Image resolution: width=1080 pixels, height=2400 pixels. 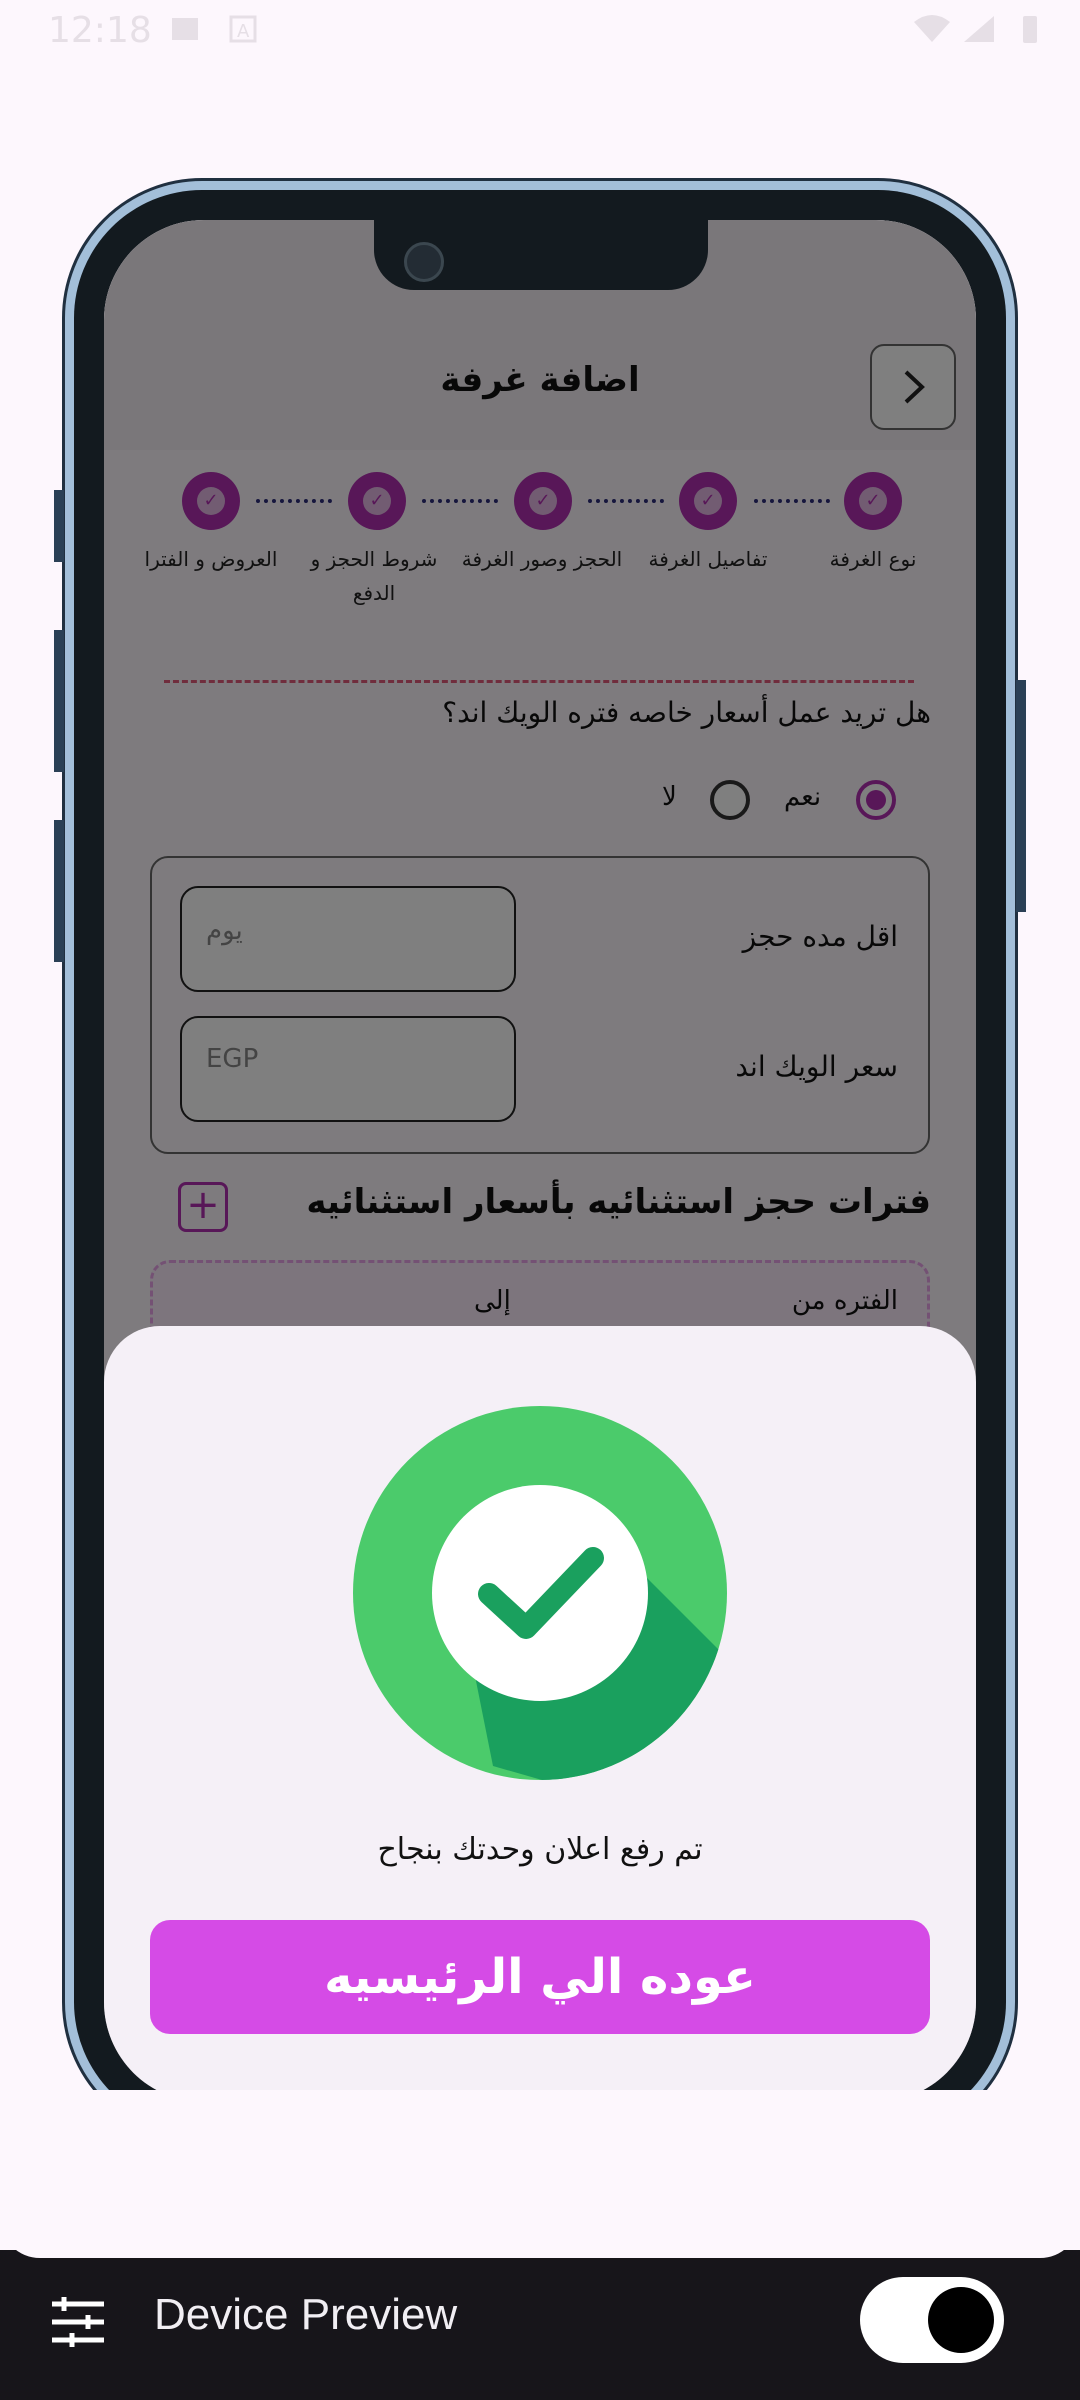 What do you see at coordinates (540, 32) in the screenshot?
I see `status-bar: 12:18 A` at bounding box center [540, 32].